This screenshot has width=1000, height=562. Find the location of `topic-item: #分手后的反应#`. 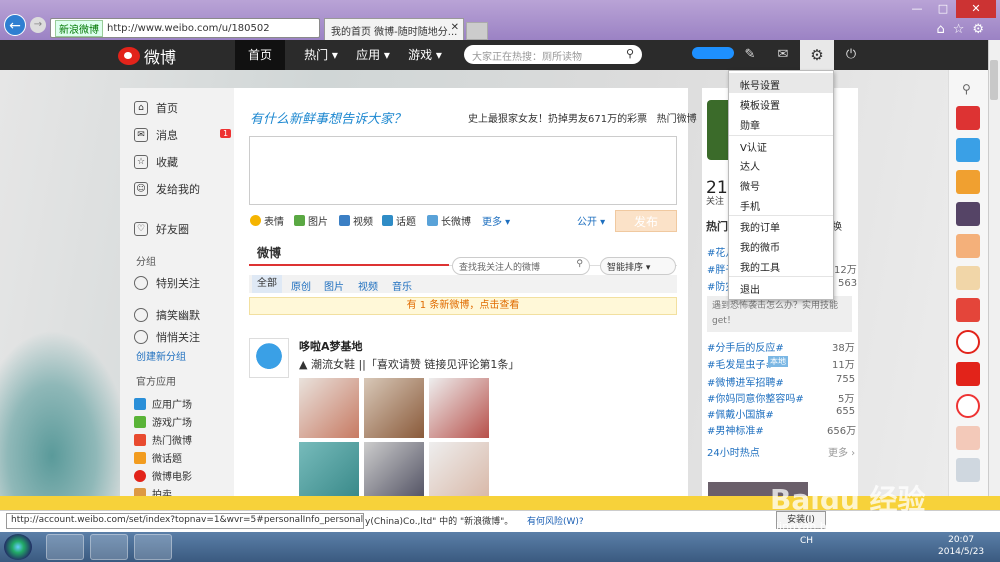

topic-item: #分手后的反应# is located at coordinates (745, 346).